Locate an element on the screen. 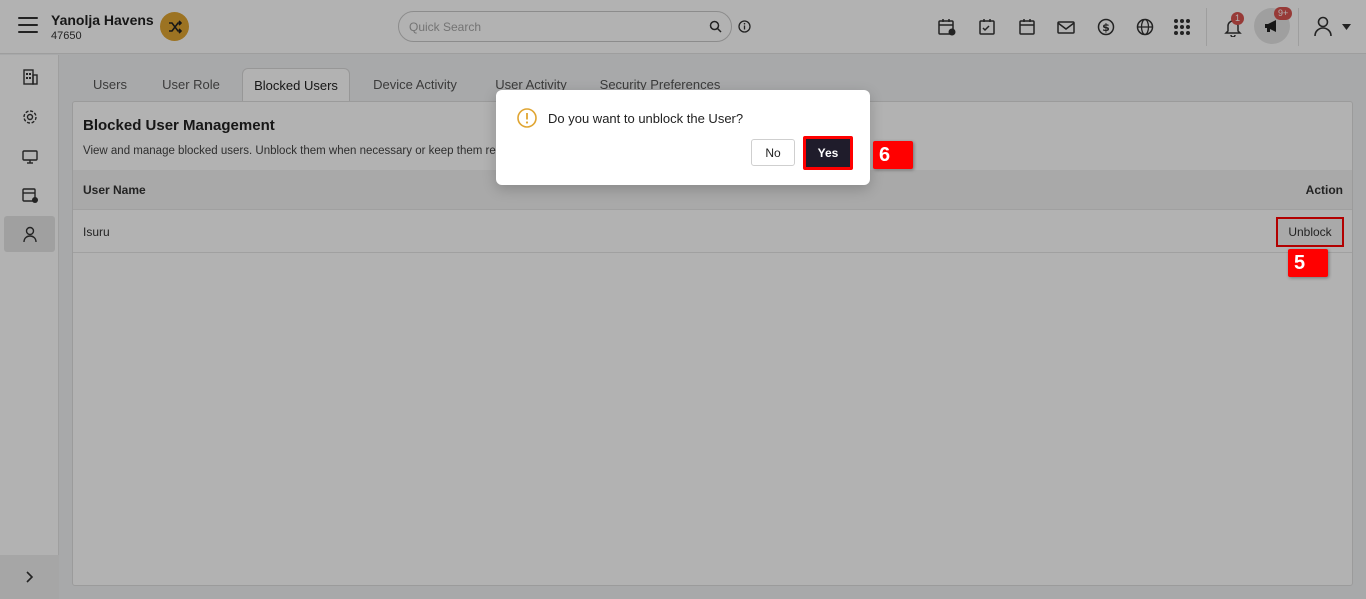  confirm-dialog: Do you want to unblock the User? No Yes is located at coordinates (683, 137).